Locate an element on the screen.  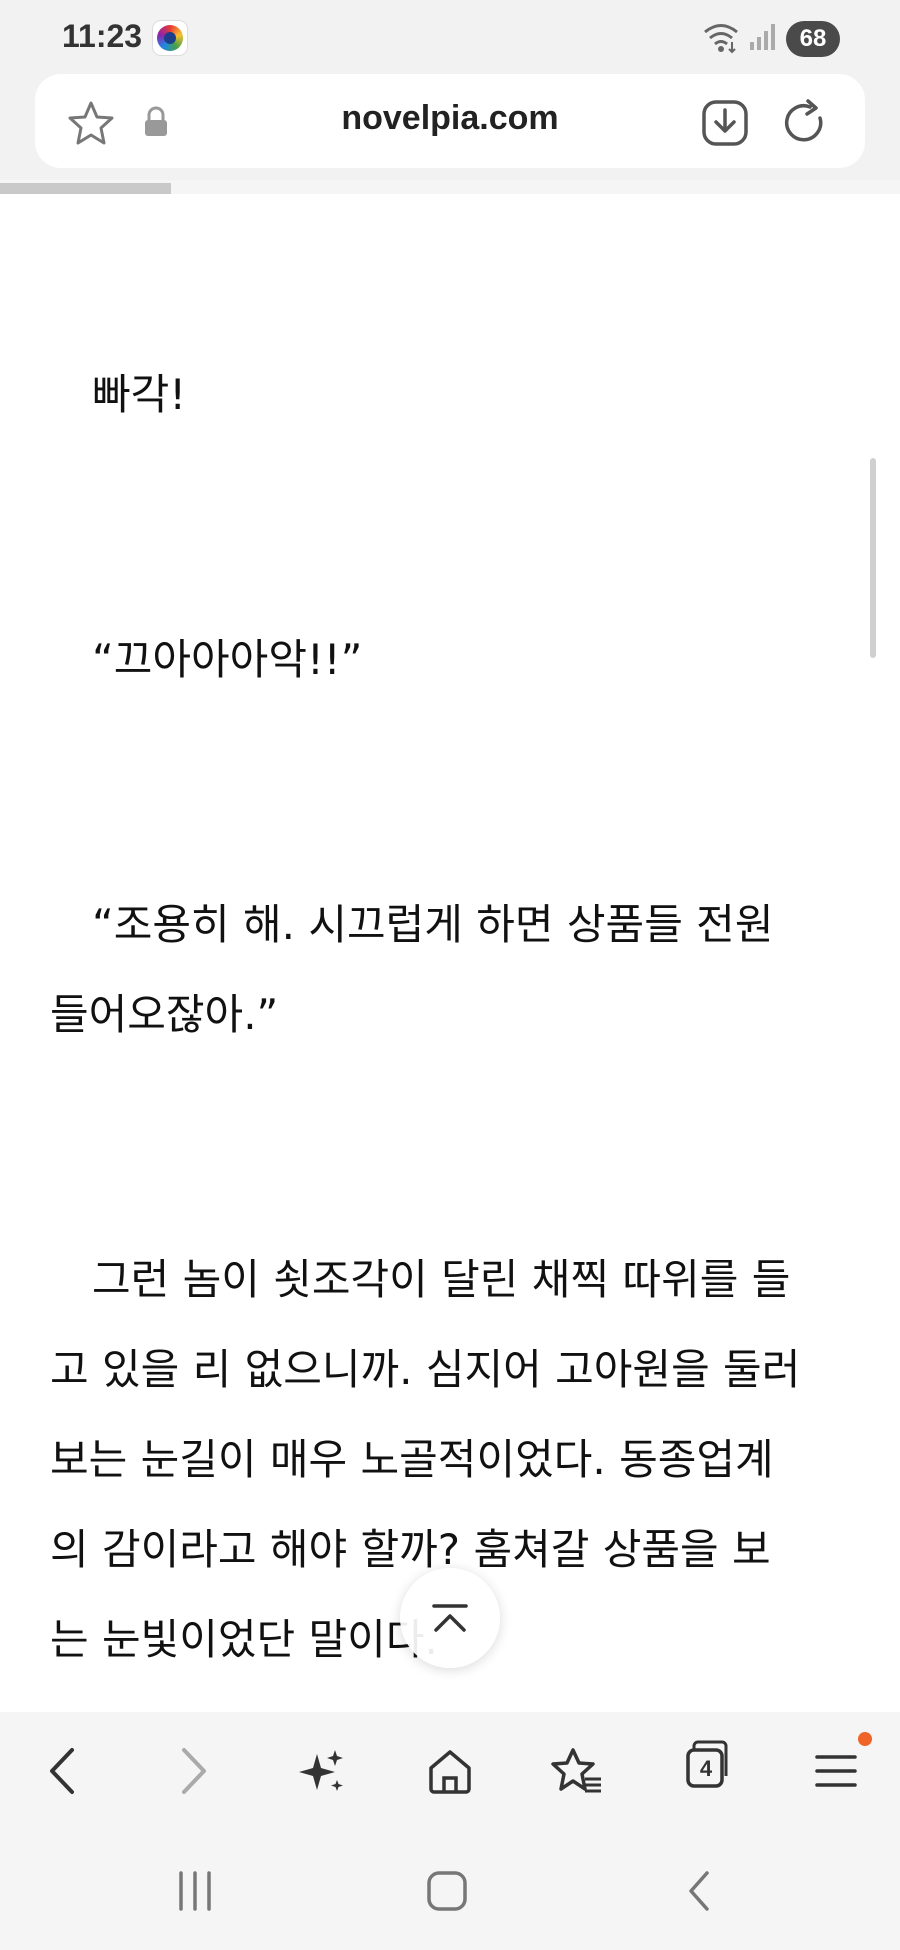
forward-button is located at coordinates (194, 1771).